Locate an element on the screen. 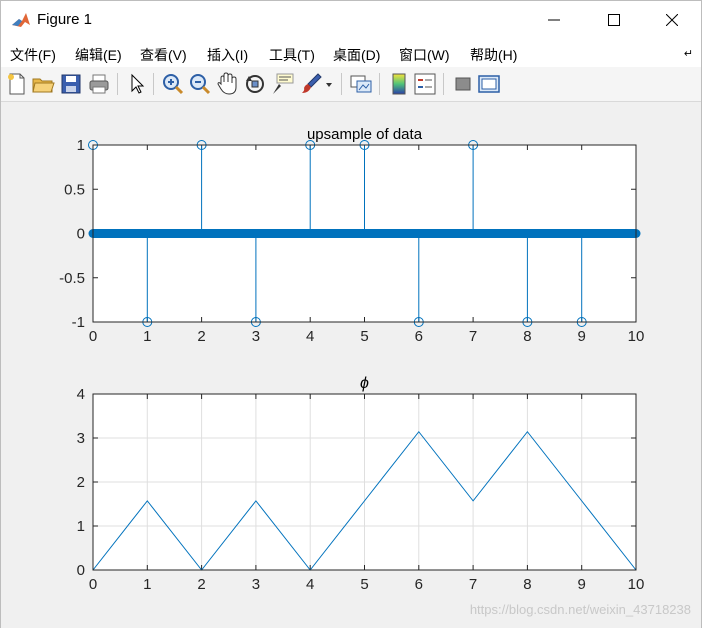  maximize-icon is located at coordinates (614, 20).